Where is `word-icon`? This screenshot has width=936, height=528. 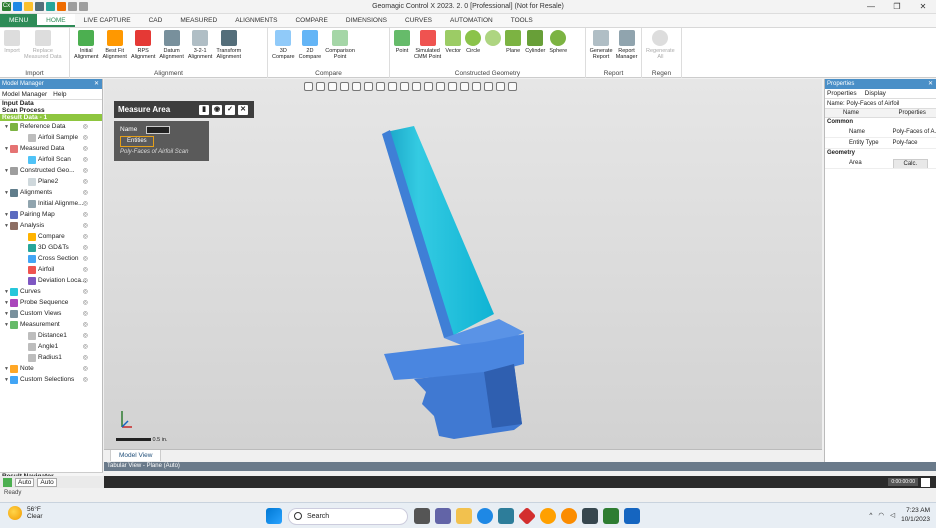 word-icon is located at coordinates (632, 516).